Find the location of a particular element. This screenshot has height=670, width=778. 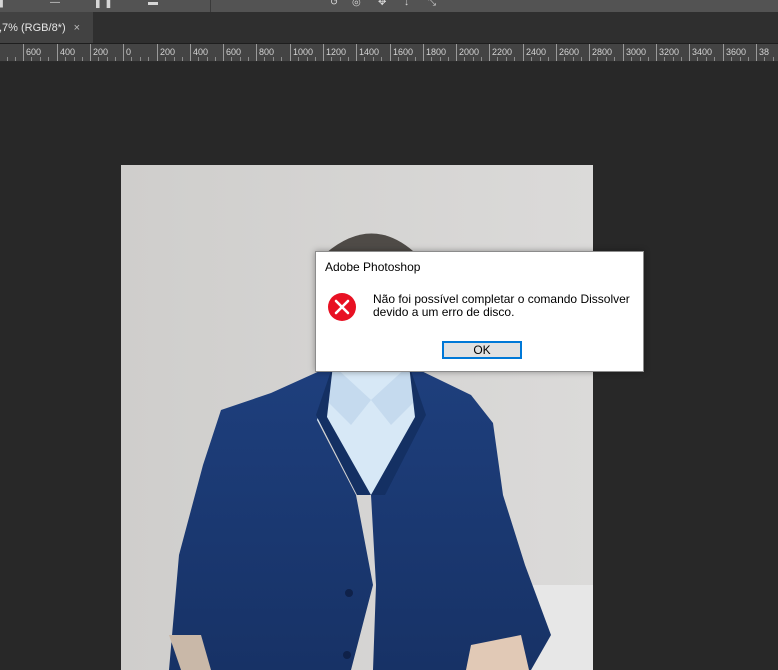

error-icon is located at coordinates (342, 307).